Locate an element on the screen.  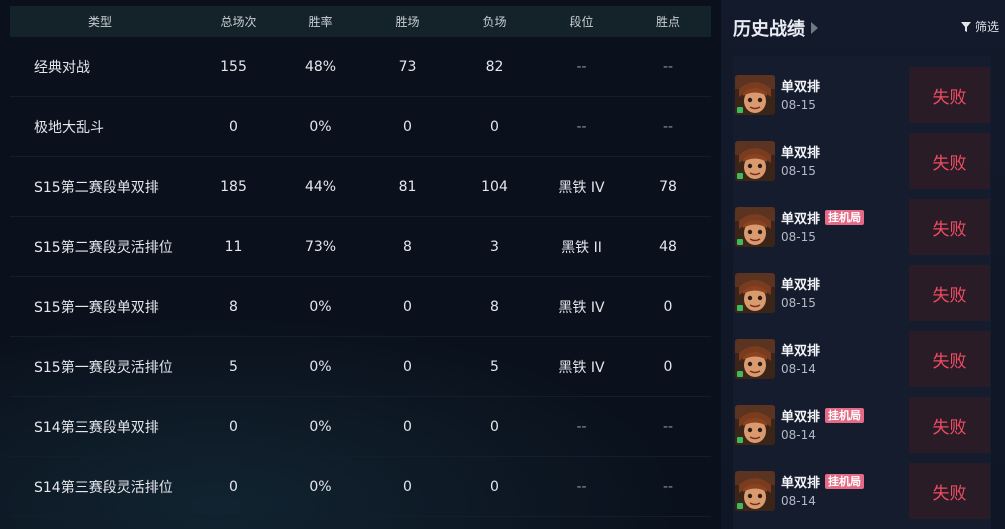
table-row: 经典对战 155 48% 73 82 -- -- is located at coordinates (360, 67).